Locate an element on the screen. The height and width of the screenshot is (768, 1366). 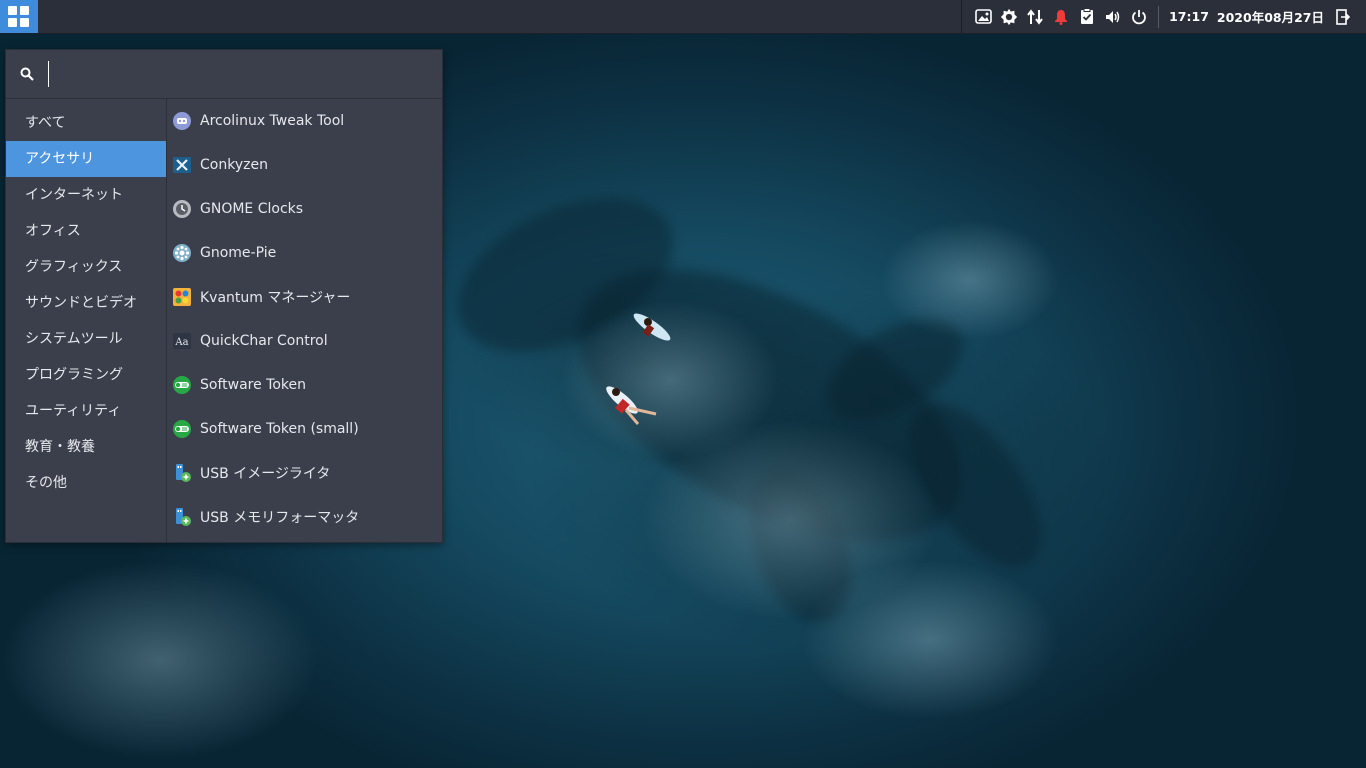
app-item-software-token-small: Software Token (small) is located at coordinates (304, 429).